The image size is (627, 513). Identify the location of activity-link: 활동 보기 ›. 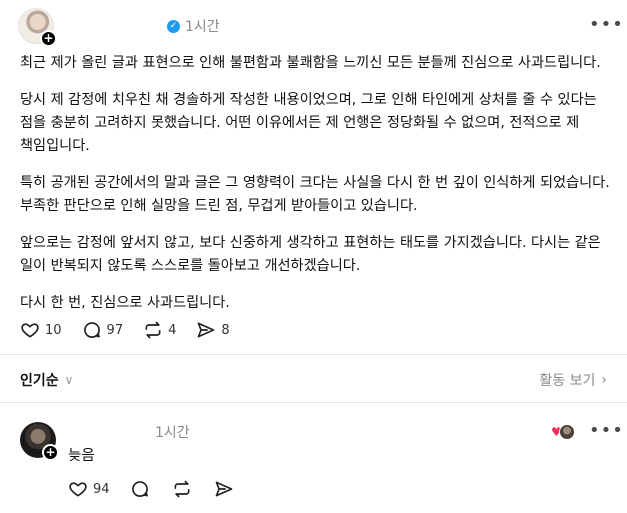
(573, 380).